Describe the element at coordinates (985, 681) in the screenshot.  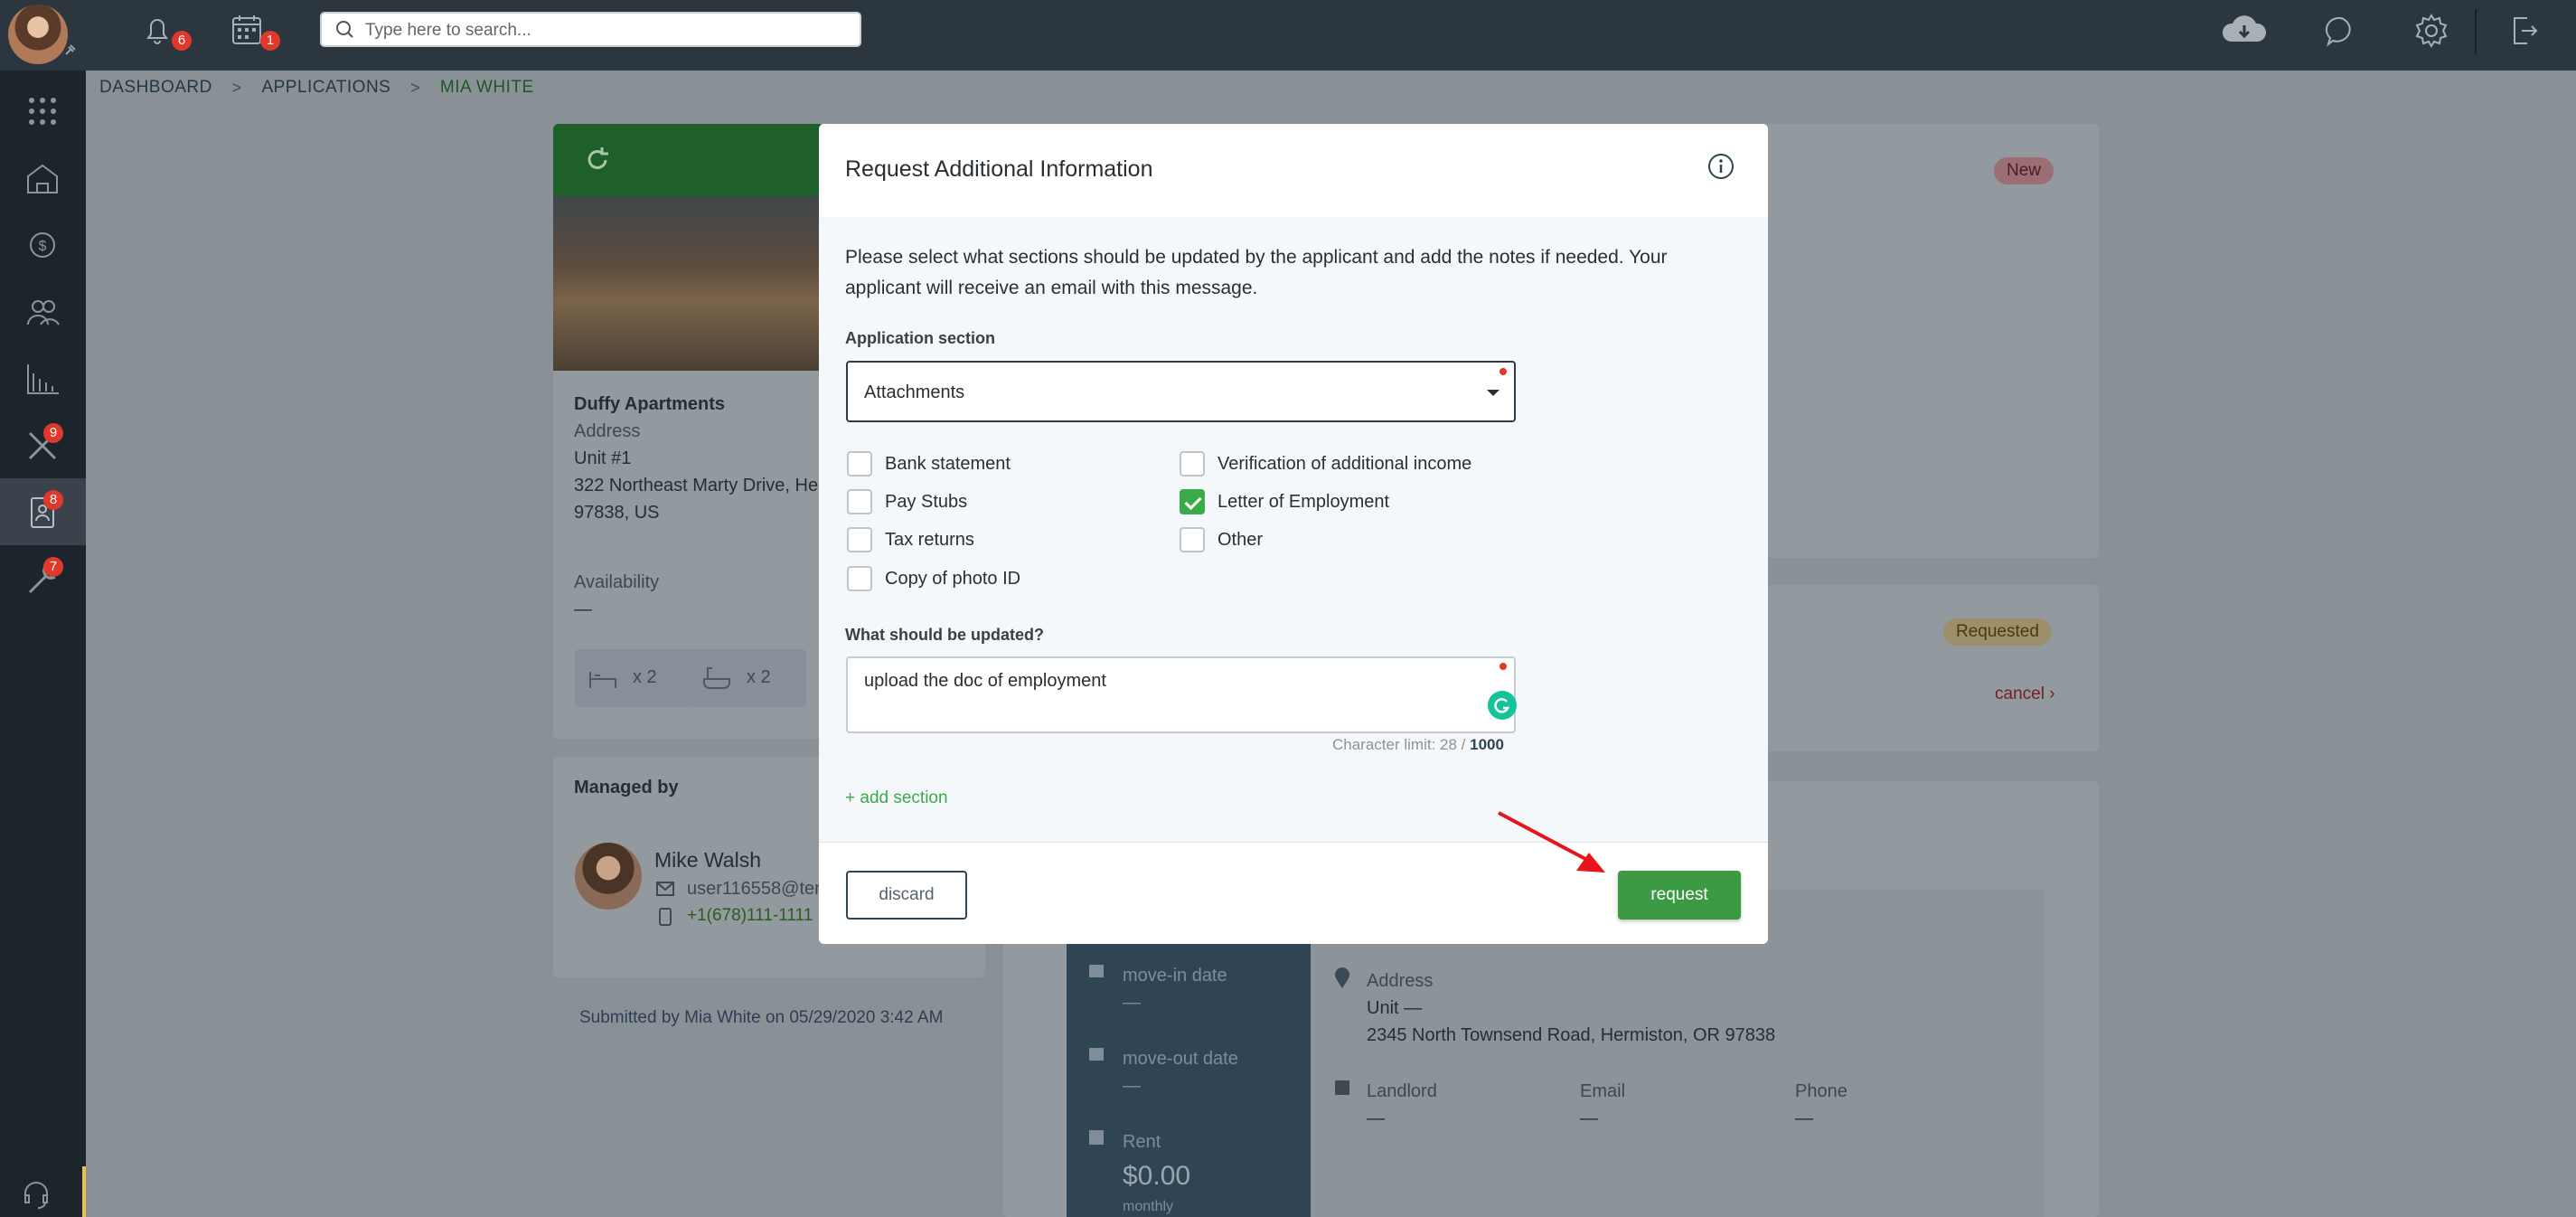
I see `notes-value: upload the doc of employment` at that location.